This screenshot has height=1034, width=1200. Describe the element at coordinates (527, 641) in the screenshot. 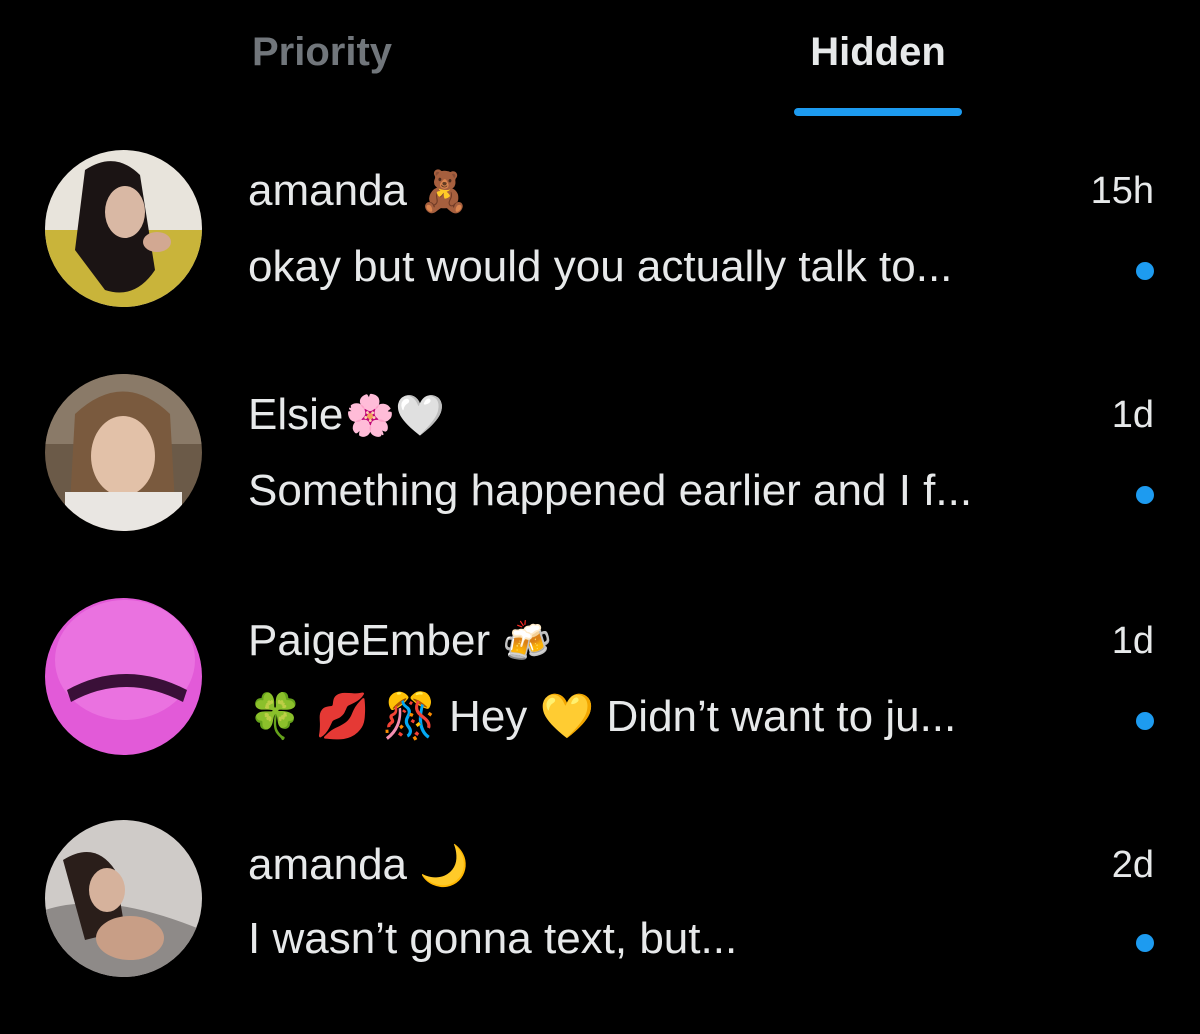

I see `beer-mugs-icon: 🍻` at that location.